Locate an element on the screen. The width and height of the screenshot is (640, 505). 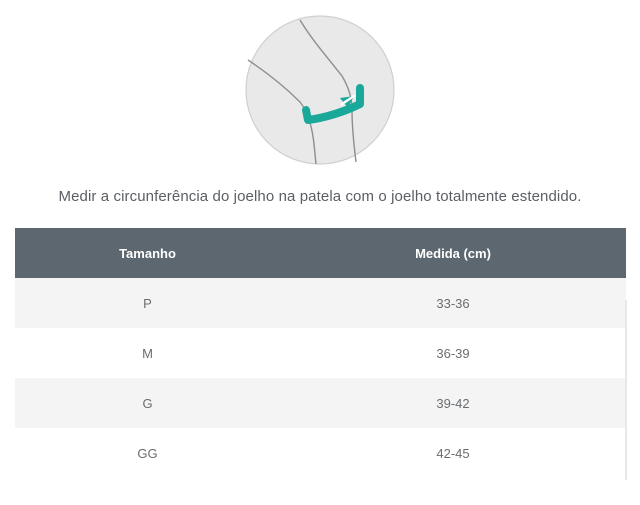
knee-illustration-svg is located at coordinates (320, 90).